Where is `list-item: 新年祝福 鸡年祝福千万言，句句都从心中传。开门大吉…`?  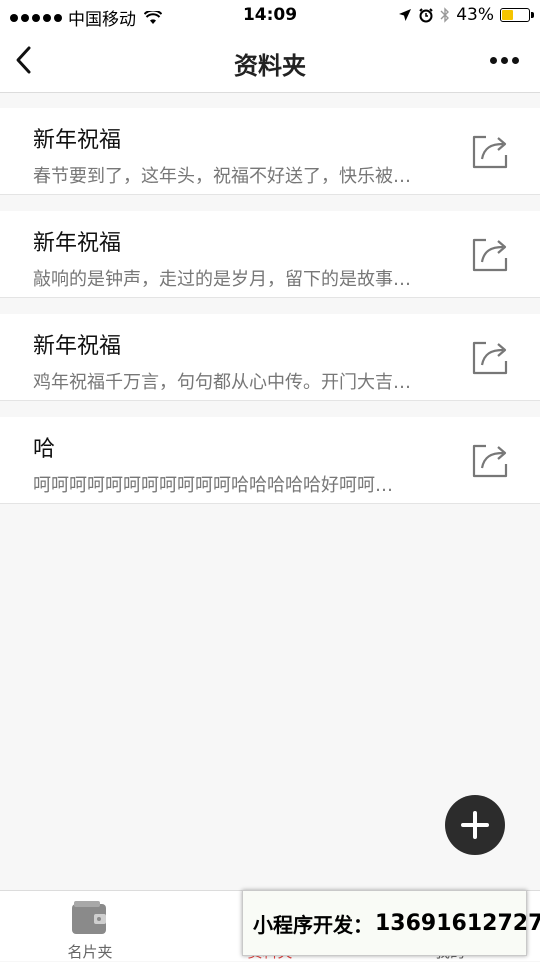
list-item: 新年祝福 鸡年祝福千万言，句句都从心中传。开门大吉… is located at coordinates (270, 357).